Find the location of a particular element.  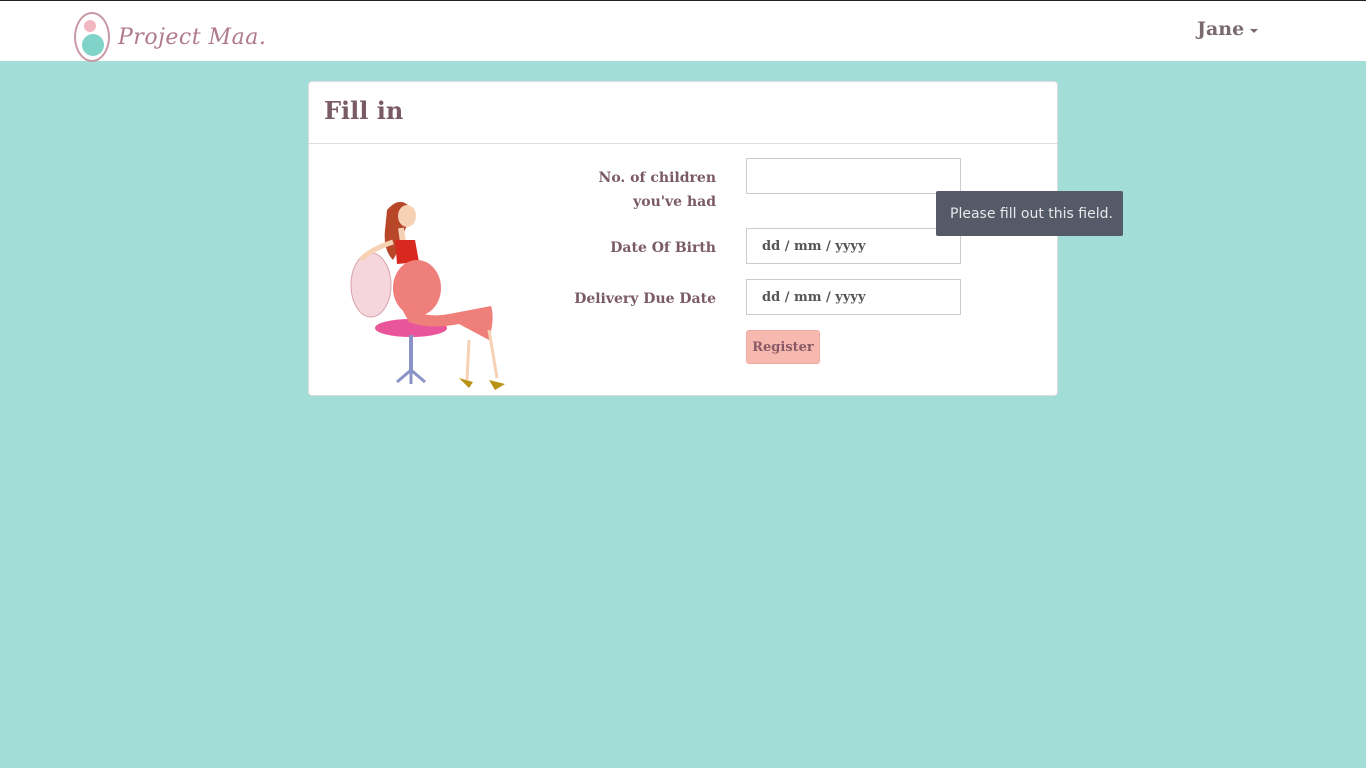

dob-input: dd / mm / yyyy is located at coordinates (853, 246).